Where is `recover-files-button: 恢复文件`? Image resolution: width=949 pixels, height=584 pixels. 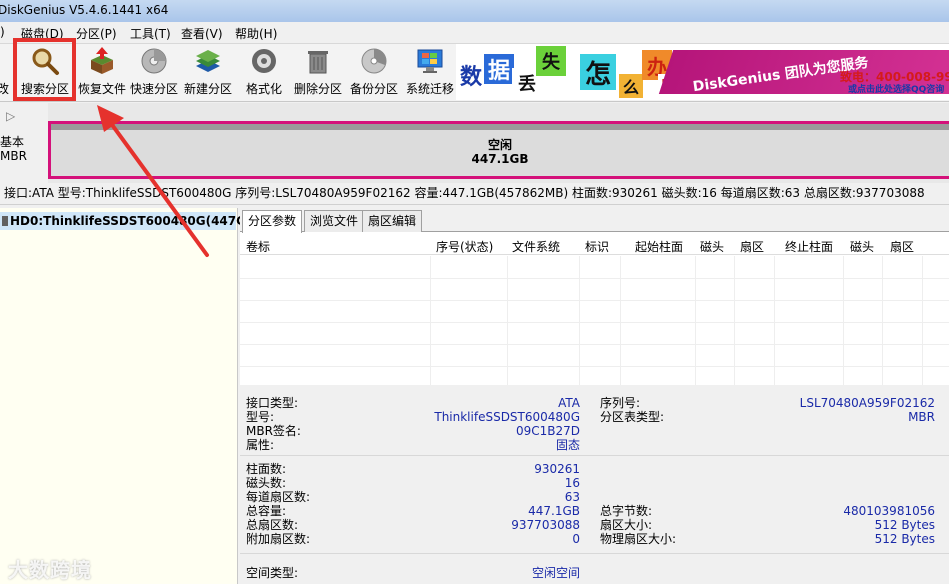 recover-files-button: 恢复文件 is located at coordinates (102, 73).